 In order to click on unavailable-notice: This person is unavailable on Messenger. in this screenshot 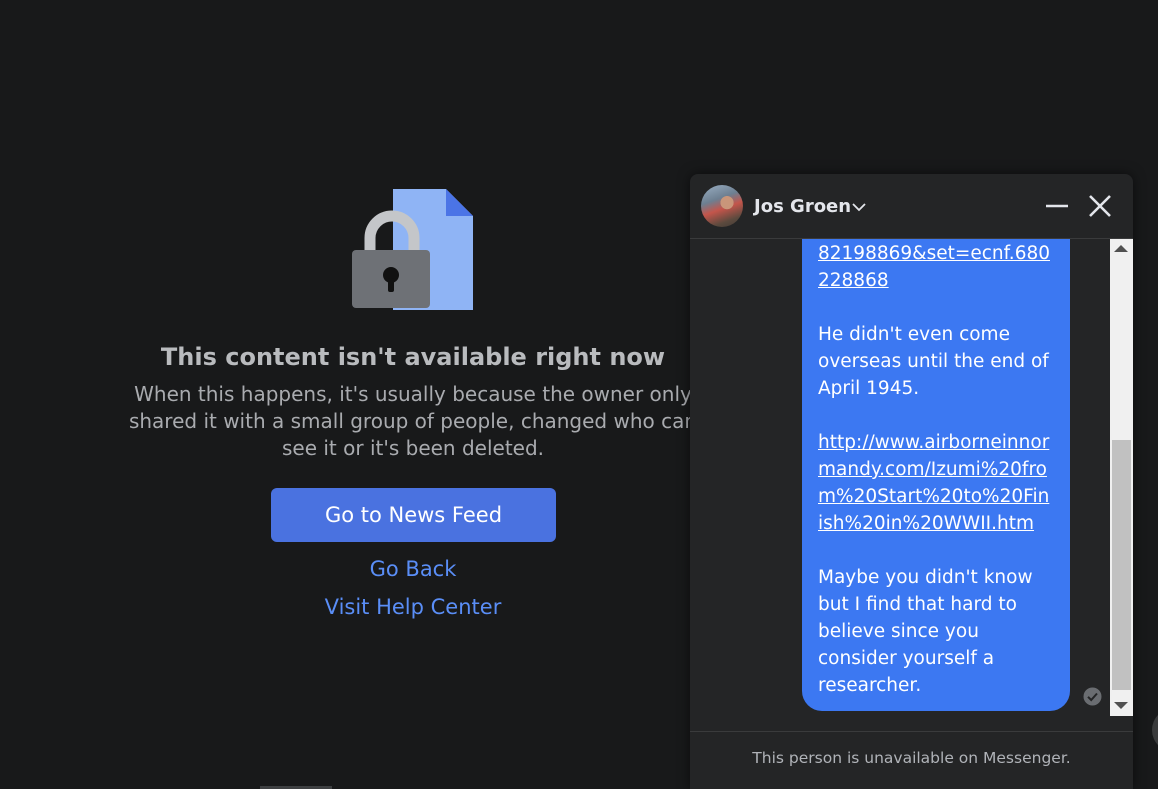, I will do `click(911, 758)`.